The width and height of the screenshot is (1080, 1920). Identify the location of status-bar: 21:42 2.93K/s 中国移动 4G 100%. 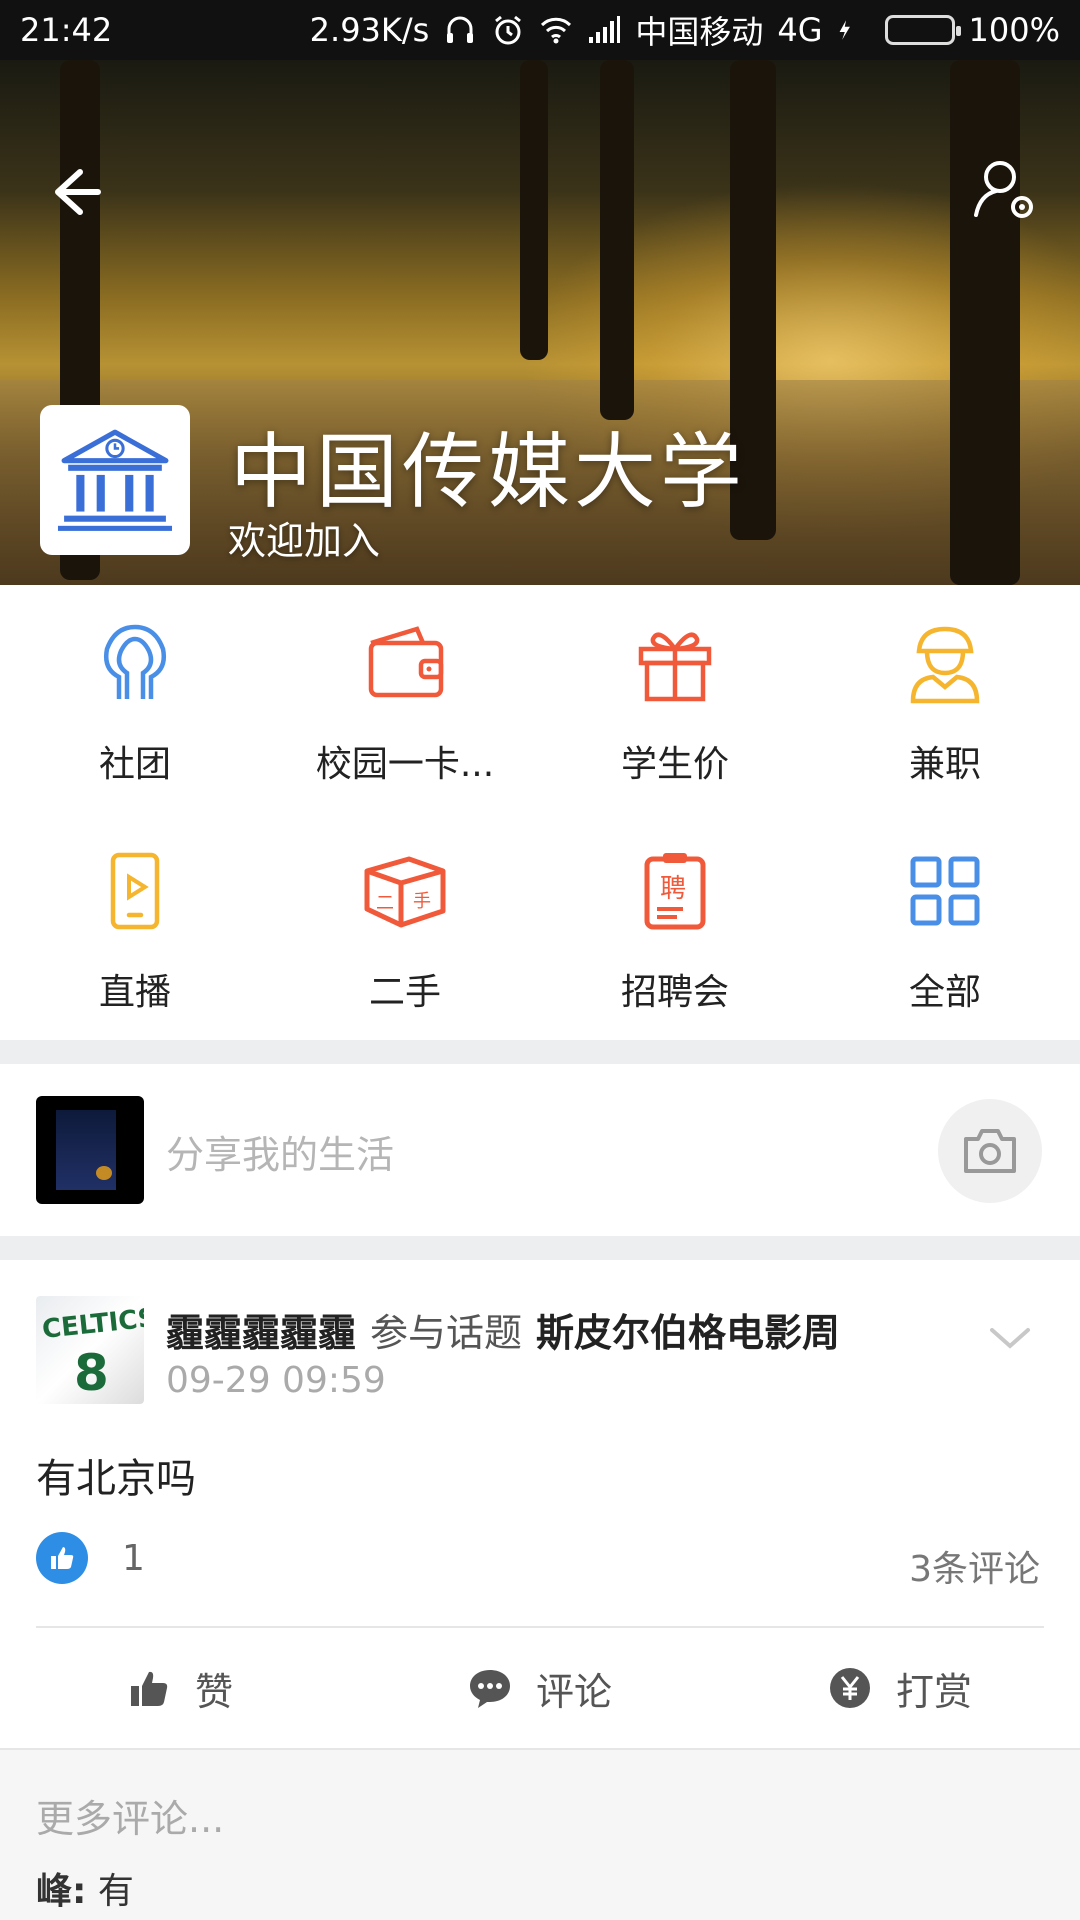
(540, 30).